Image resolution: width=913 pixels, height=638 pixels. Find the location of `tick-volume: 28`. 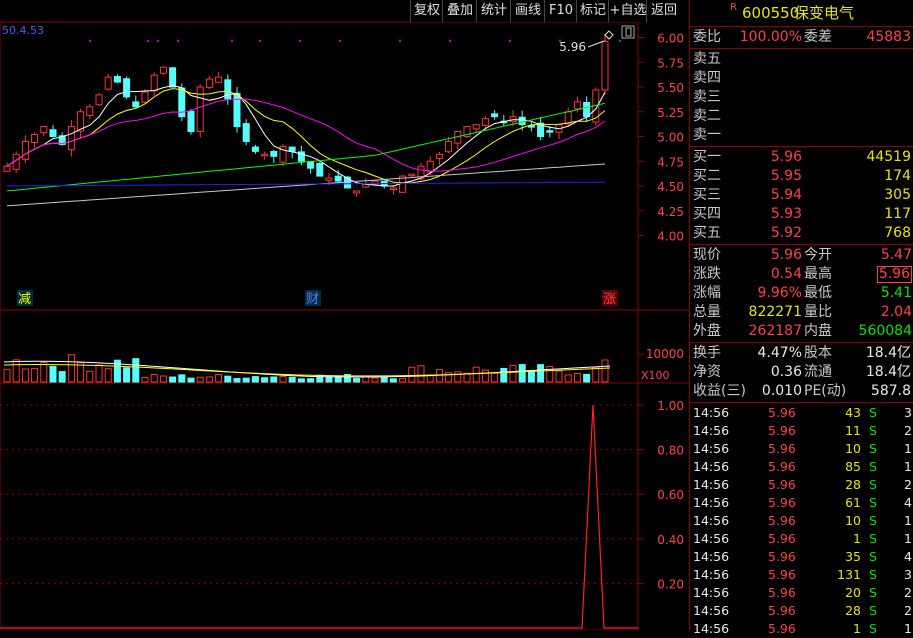

tick-volume: 28 is located at coordinates (853, 610).